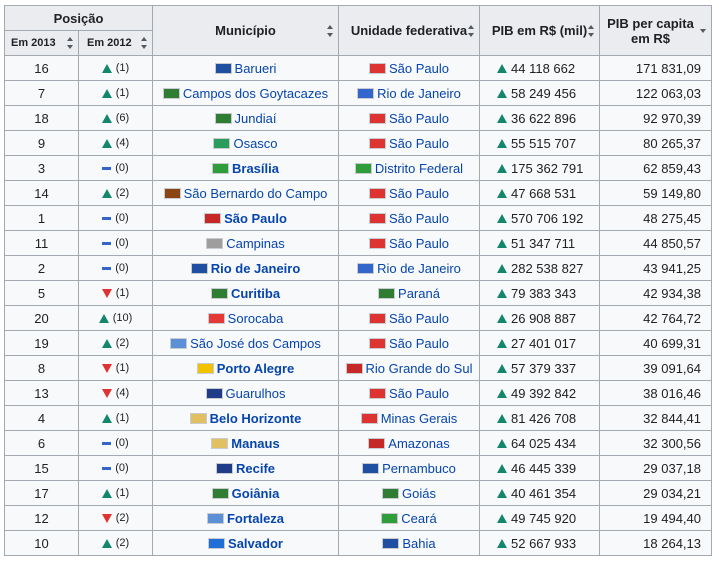  I want to click on trend-change: (6), so click(122, 118).